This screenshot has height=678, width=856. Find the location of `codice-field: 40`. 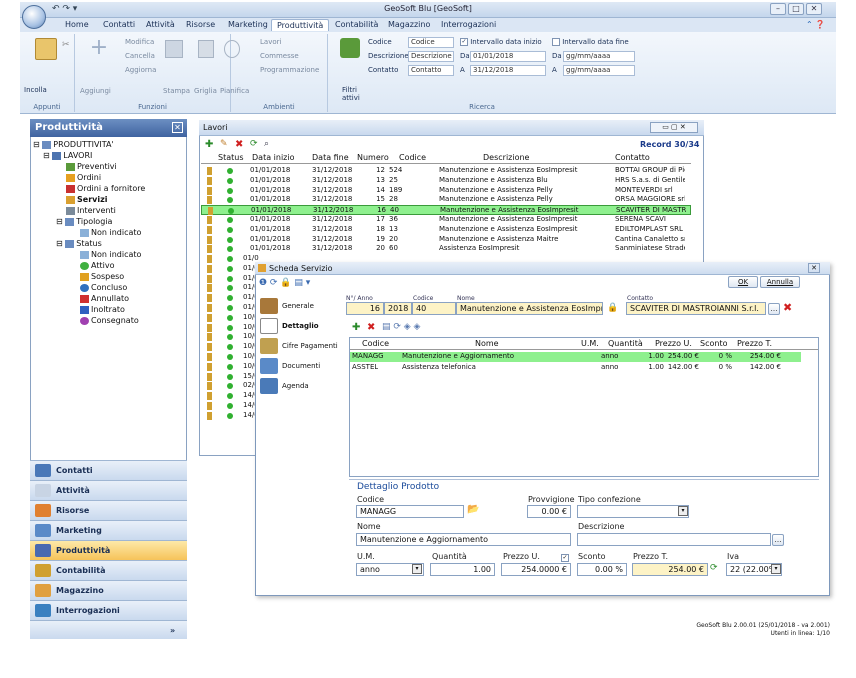

codice-field: 40 is located at coordinates (434, 308).